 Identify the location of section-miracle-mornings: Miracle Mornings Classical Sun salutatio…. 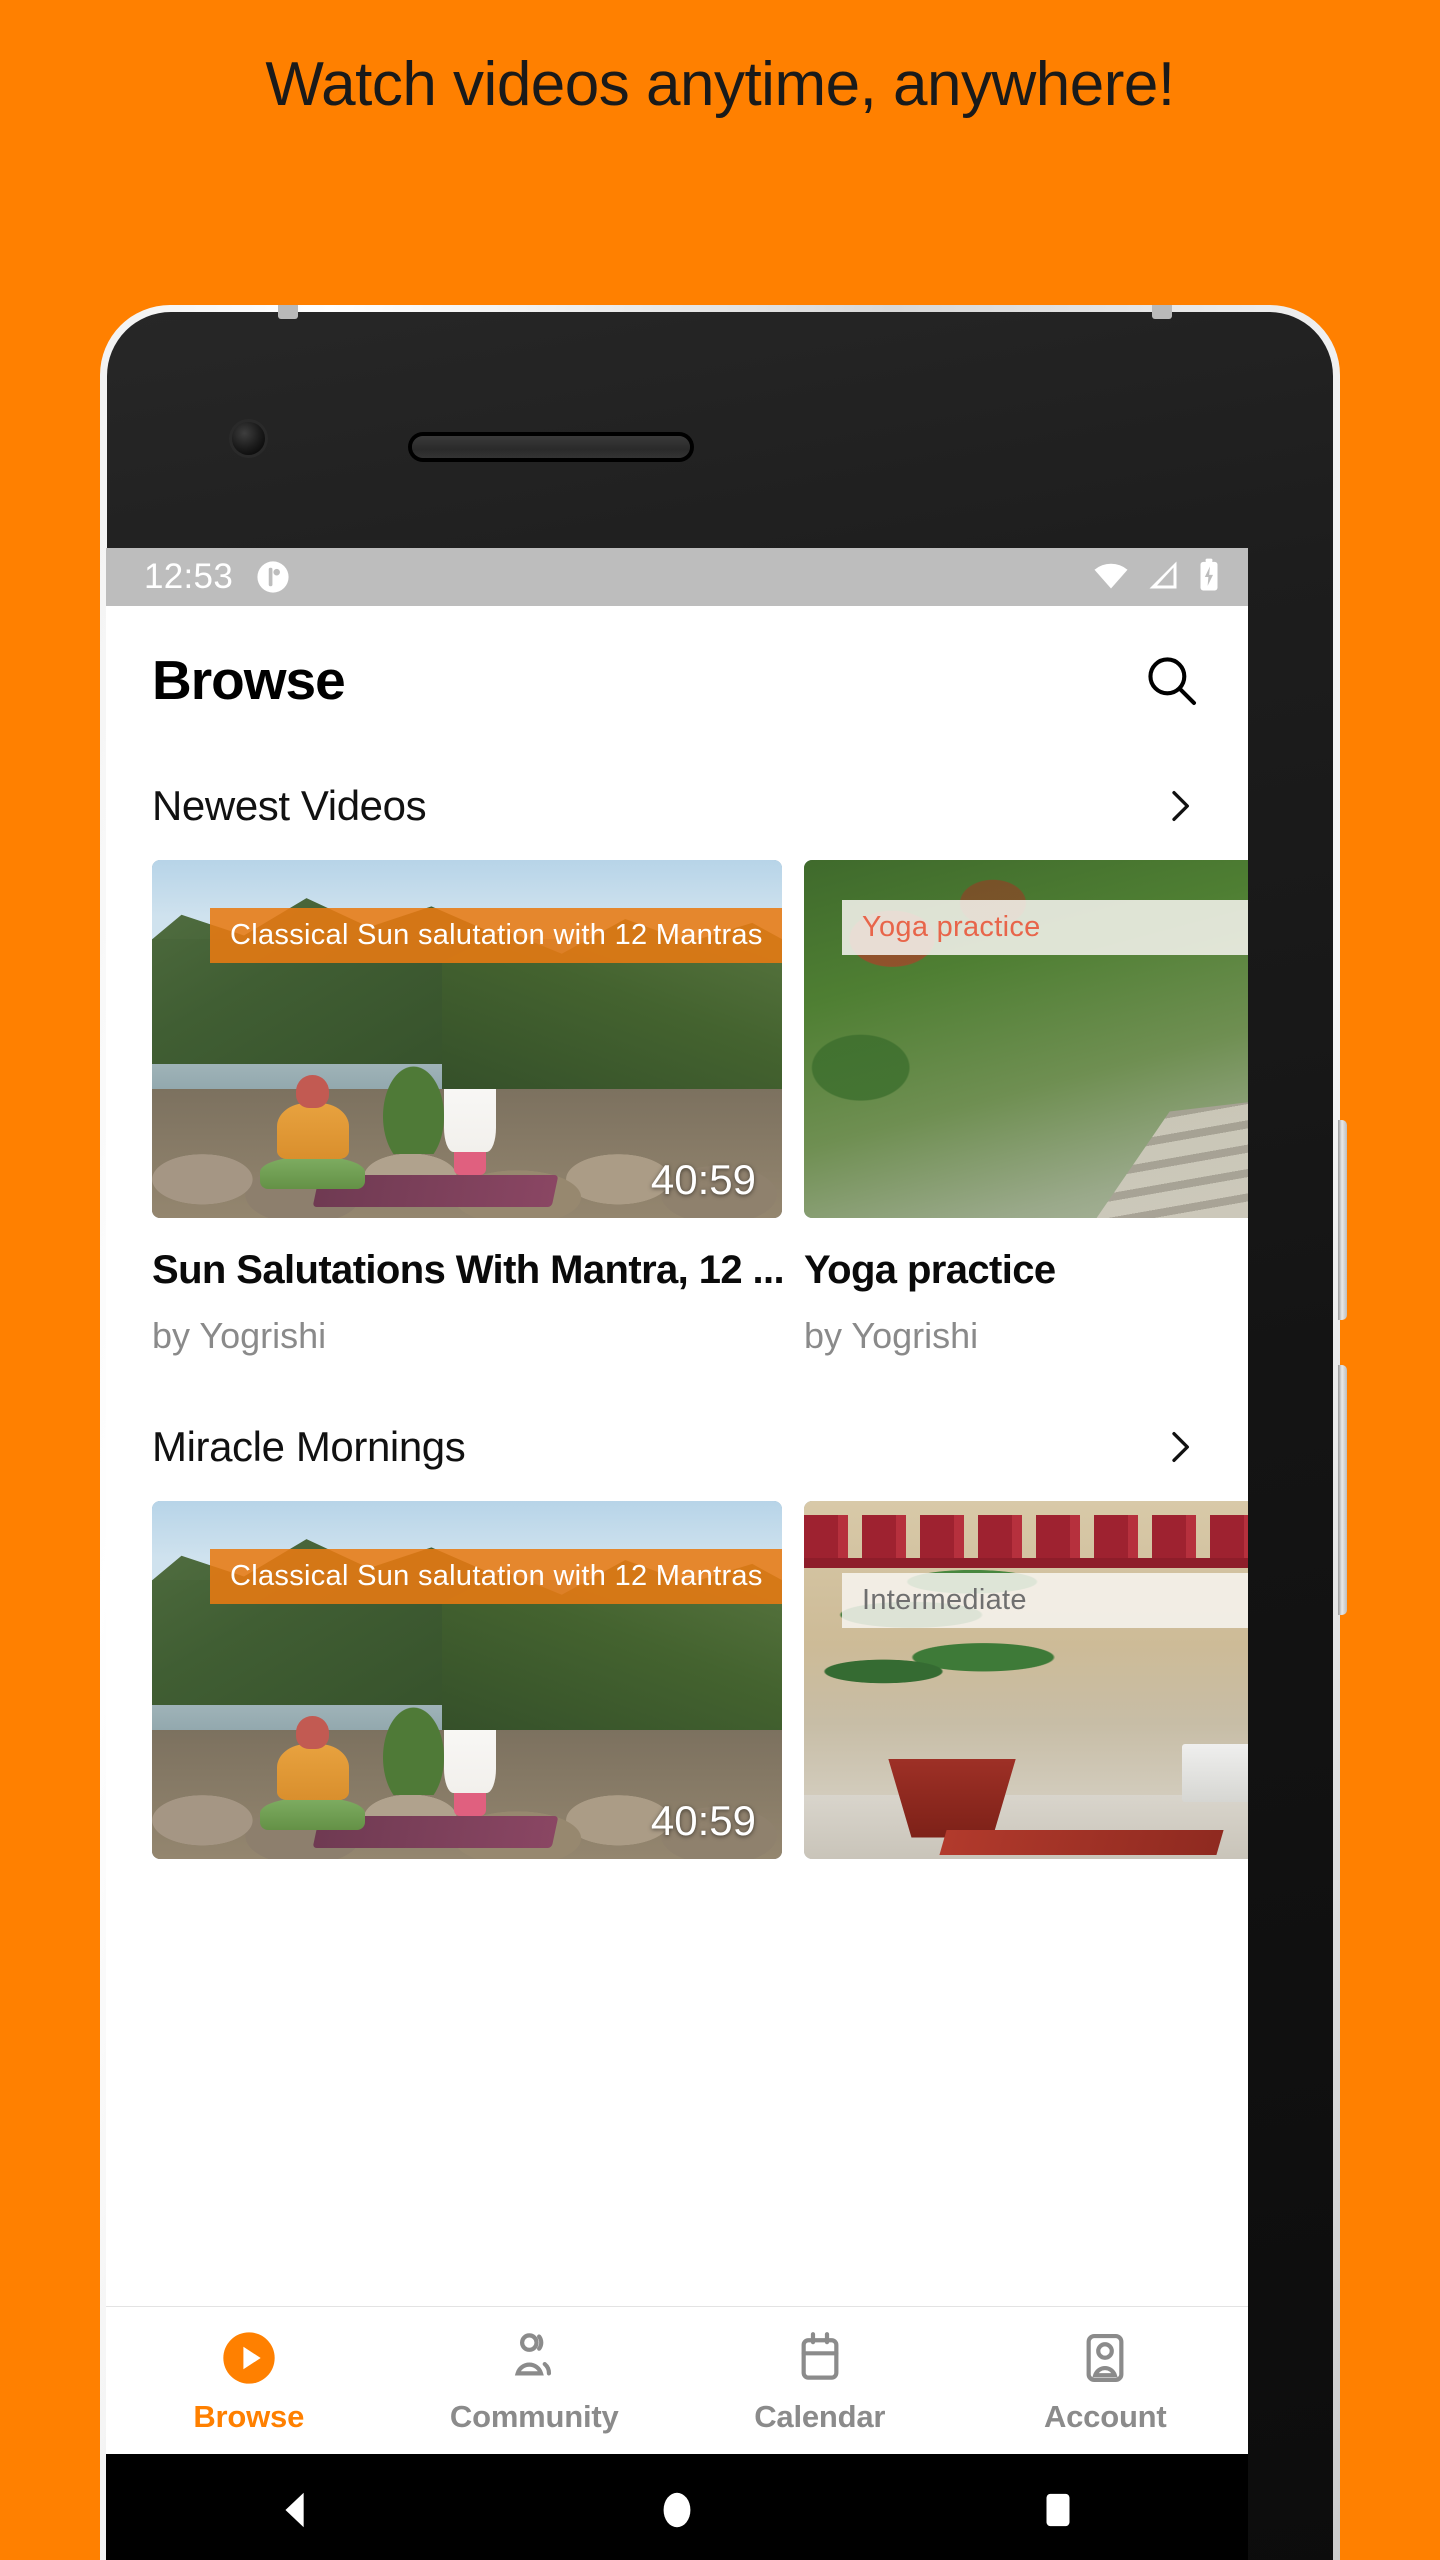
(677, 1627).